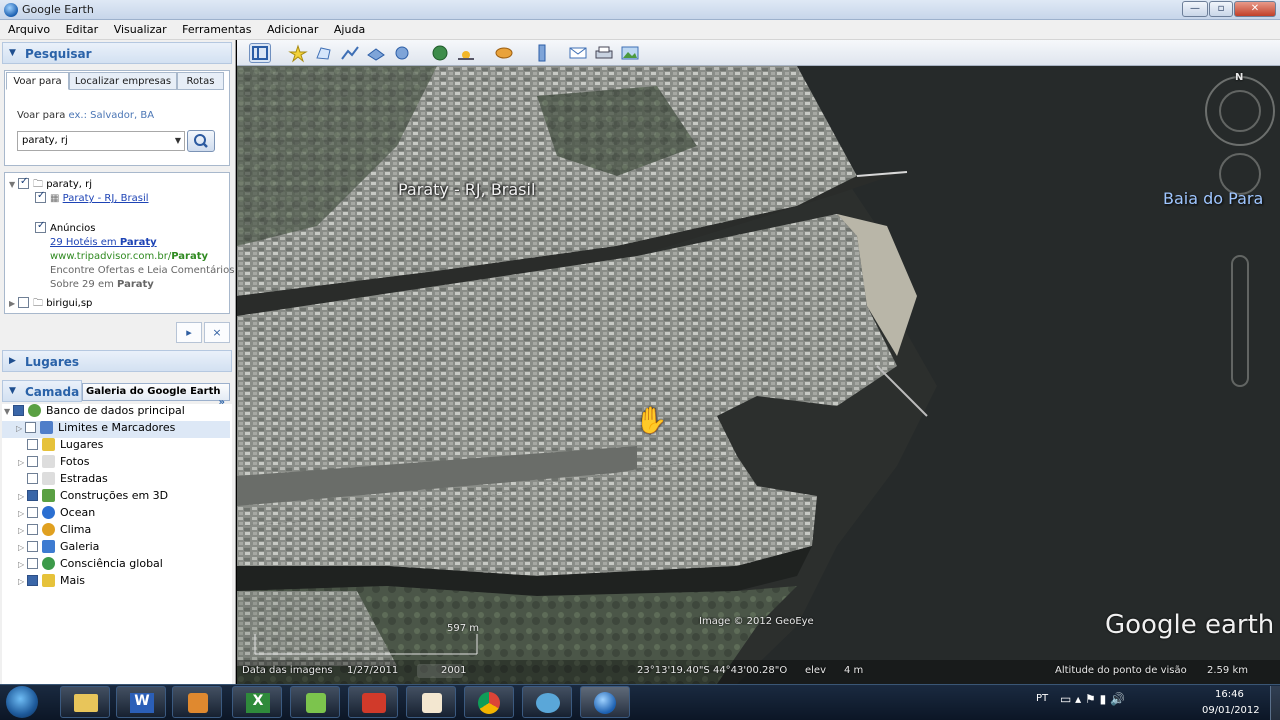 This screenshot has height=720, width=1280. I want to click on show-desktop-button, so click(1275, 703).